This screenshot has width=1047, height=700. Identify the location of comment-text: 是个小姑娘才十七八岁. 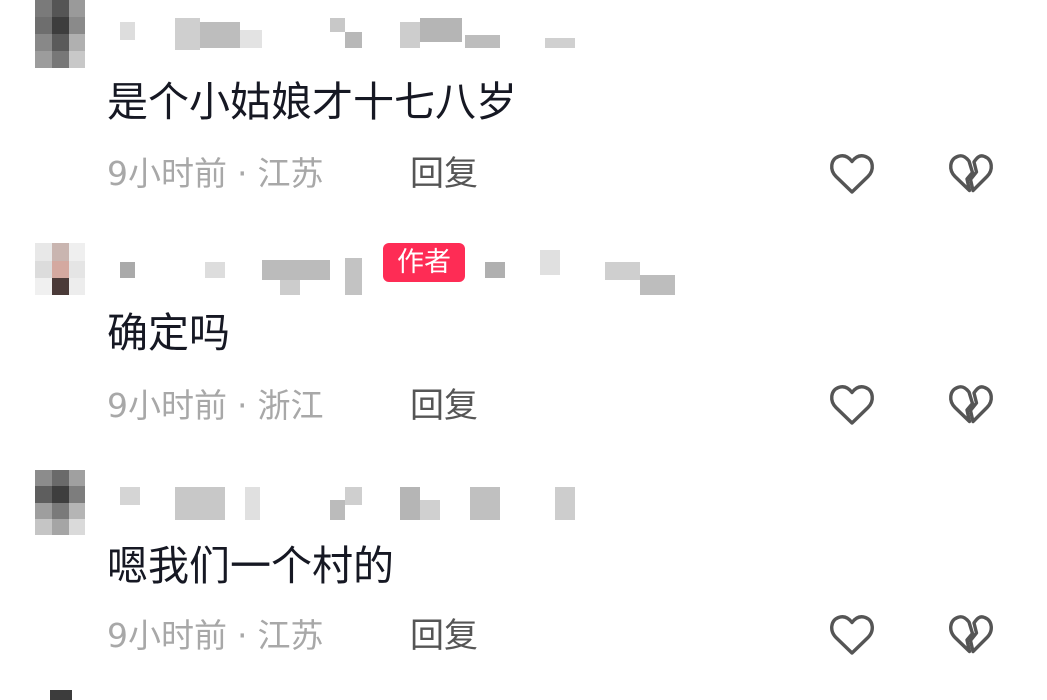
(312, 102).